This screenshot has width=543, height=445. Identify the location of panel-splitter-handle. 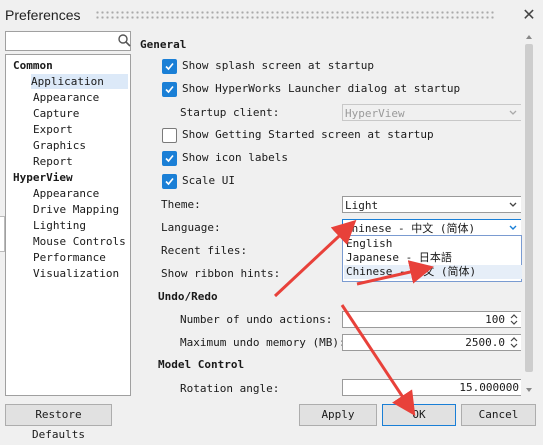
(2, 234).